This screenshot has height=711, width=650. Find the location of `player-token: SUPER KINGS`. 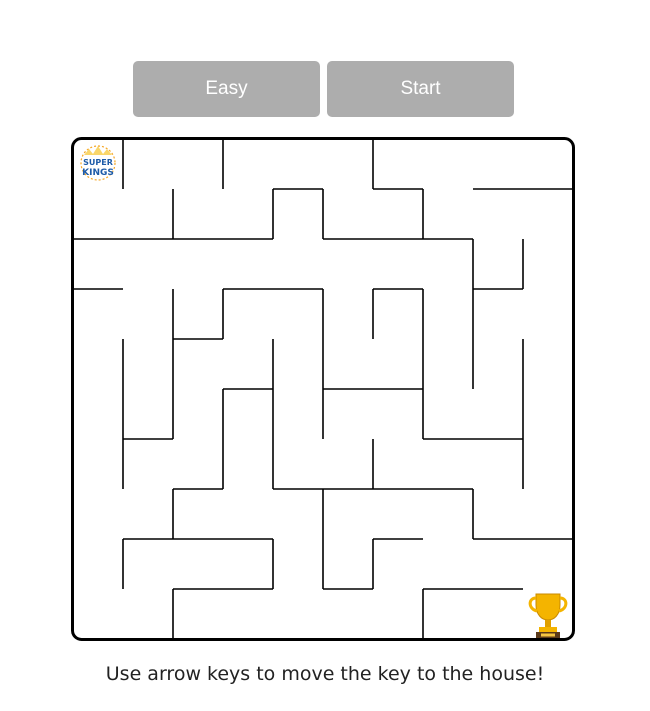

player-token: SUPER KINGS is located at coordinates (98, 163).